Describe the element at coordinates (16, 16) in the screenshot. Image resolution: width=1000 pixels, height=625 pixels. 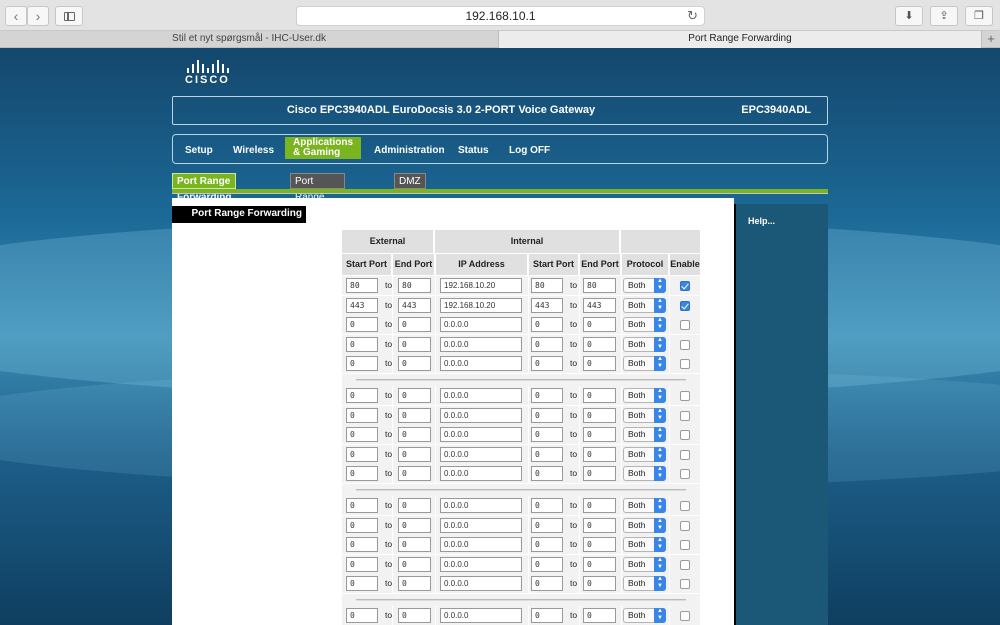
I see `back-button: ‹` at that location.